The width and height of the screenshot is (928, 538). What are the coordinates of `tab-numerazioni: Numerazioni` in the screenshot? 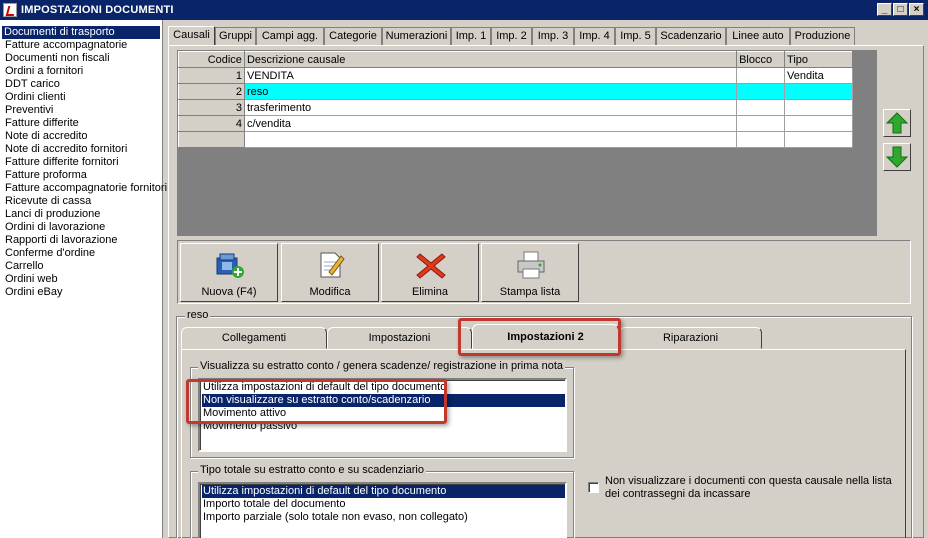 It's located at (416, 36).